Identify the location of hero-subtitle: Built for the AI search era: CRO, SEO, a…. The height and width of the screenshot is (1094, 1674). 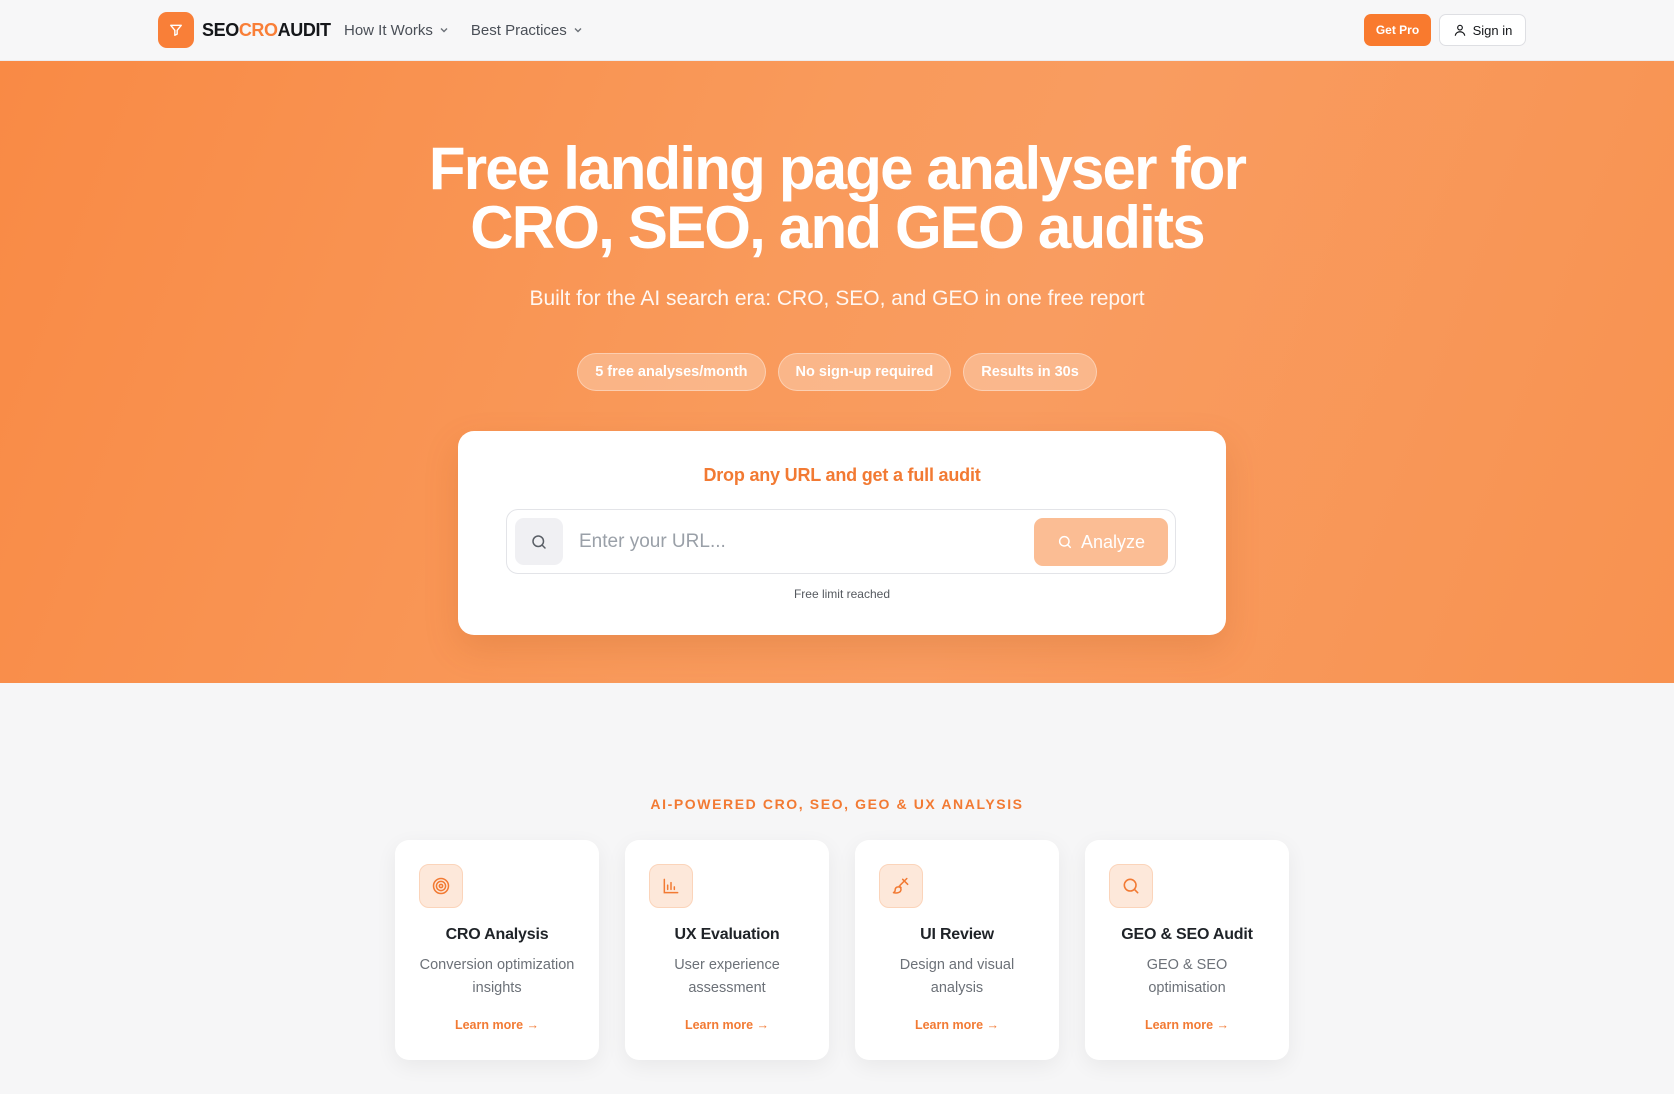
(837, 298).